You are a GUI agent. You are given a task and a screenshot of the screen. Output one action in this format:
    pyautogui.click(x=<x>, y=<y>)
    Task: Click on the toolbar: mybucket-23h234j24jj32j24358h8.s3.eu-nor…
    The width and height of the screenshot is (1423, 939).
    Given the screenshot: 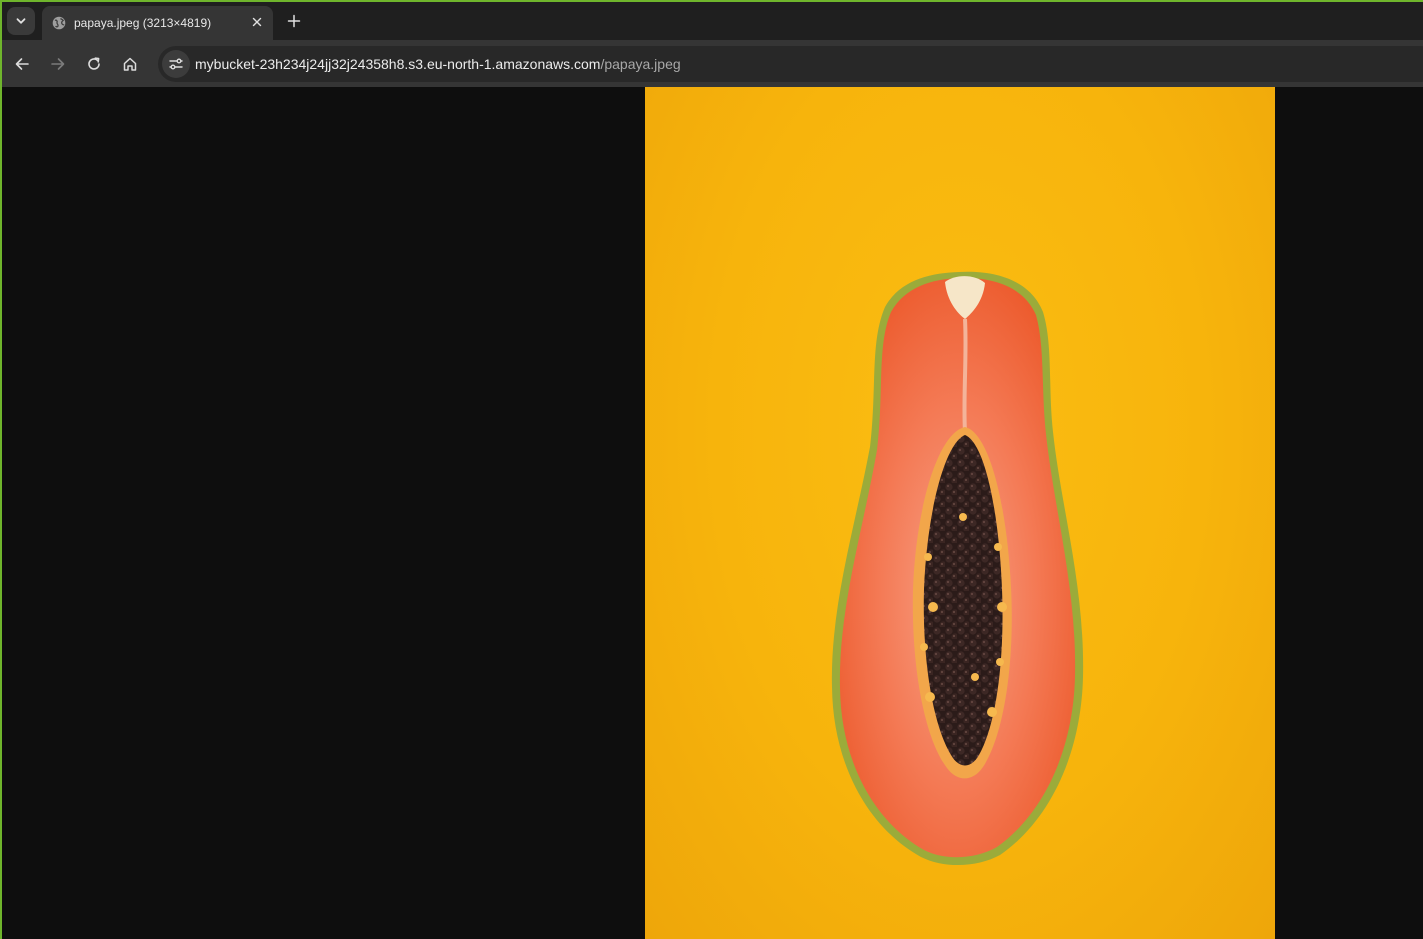 What is the action you would take?
    pyautogui.click(x=712, y=64)
    